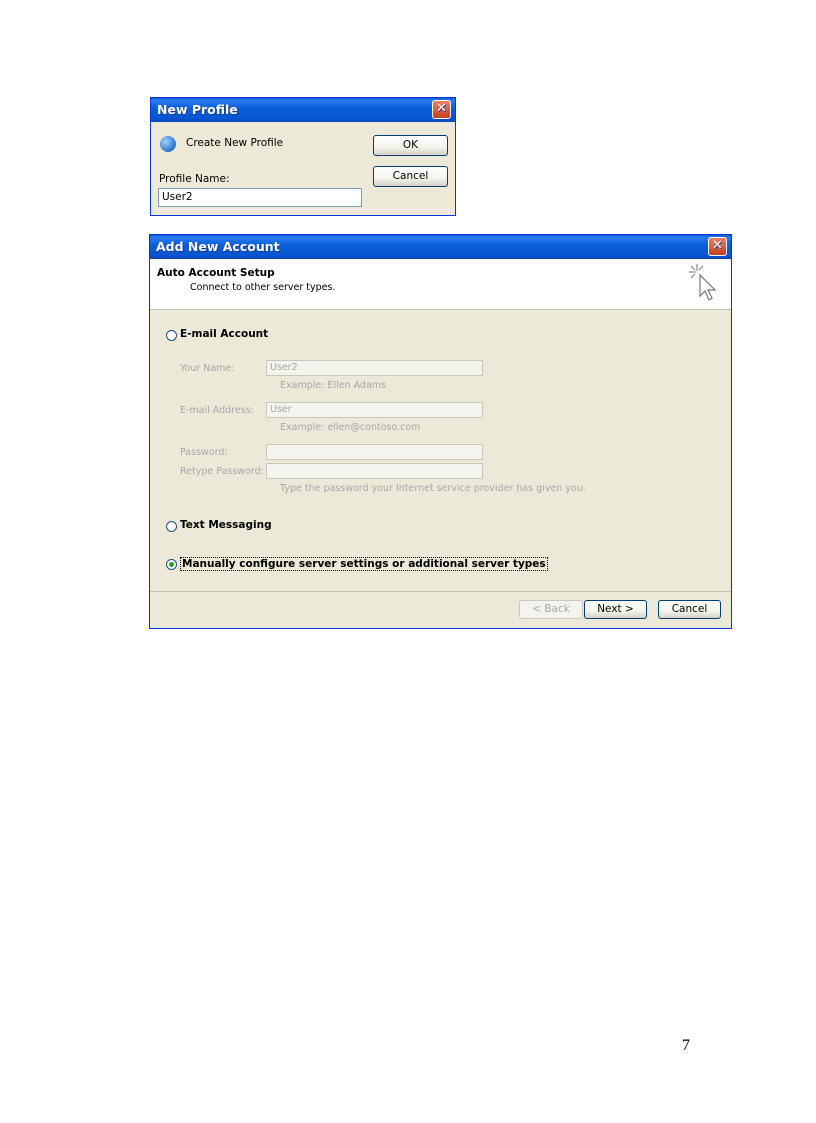 The width and height of the screenshot is (816, 1123). What do you see at coordinates (374, 452) in the screenshot?
I see `password-input` at bounding box center [374, 452].